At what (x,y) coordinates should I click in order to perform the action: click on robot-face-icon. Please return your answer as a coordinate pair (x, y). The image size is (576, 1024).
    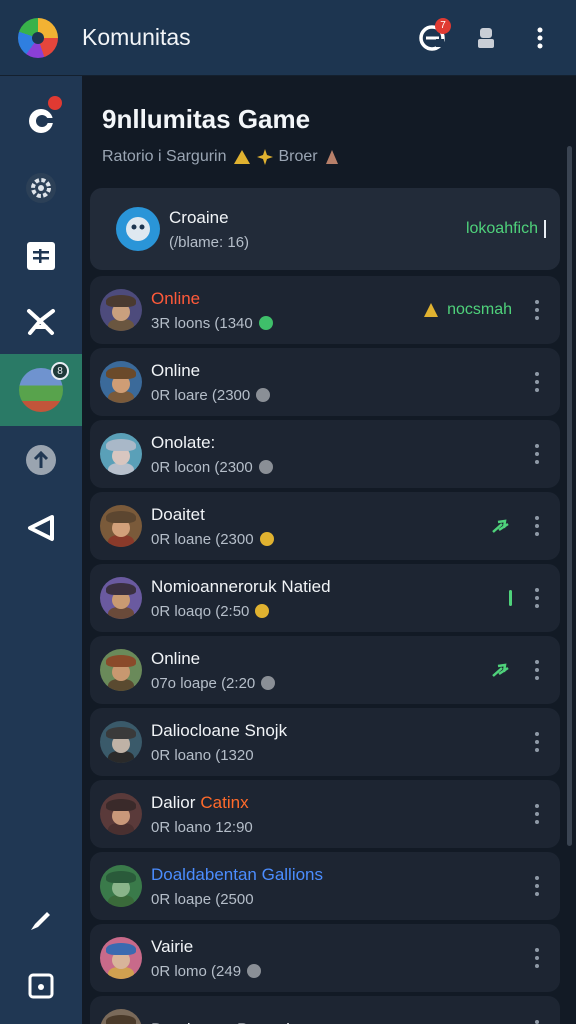
    Looking at the image, I should click on (138, 229).